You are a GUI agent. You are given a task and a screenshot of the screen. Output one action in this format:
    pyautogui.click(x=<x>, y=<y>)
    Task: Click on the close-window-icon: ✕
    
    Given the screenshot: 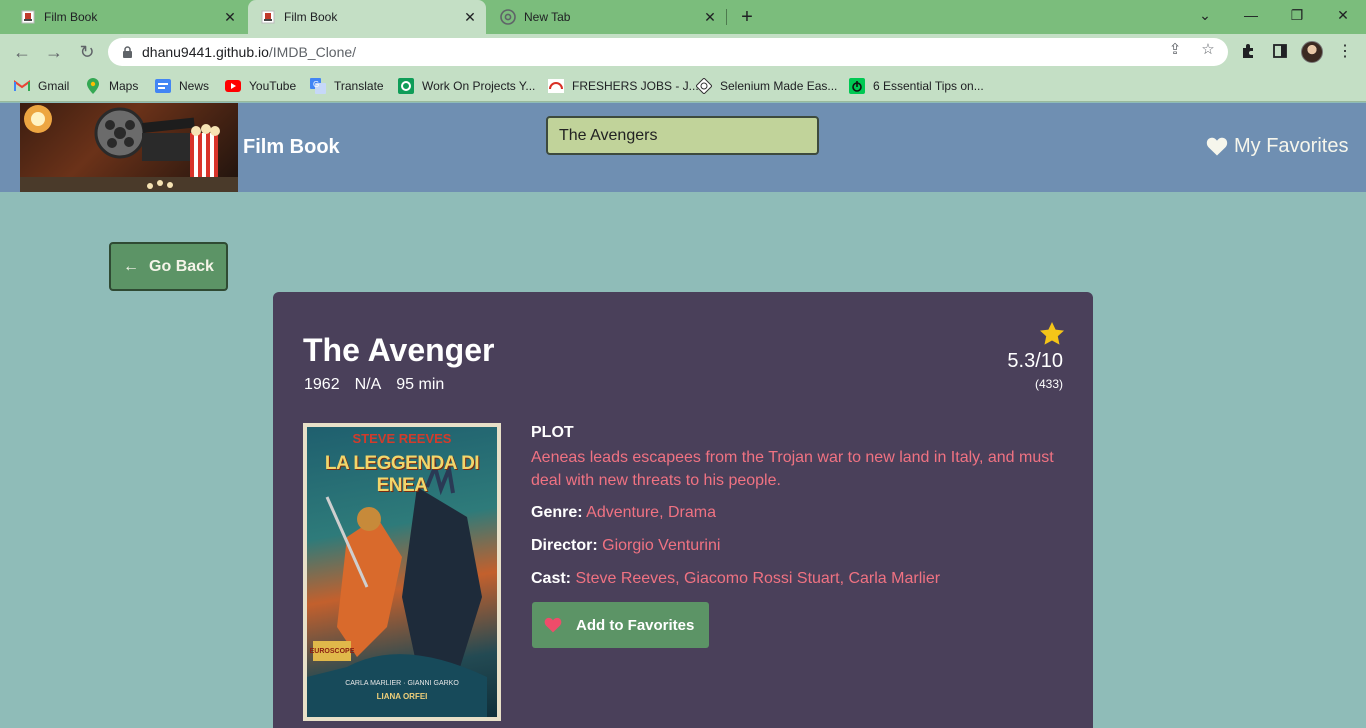 What is the action you would take?
    pyautogui.click(x=1343, y=15)
    